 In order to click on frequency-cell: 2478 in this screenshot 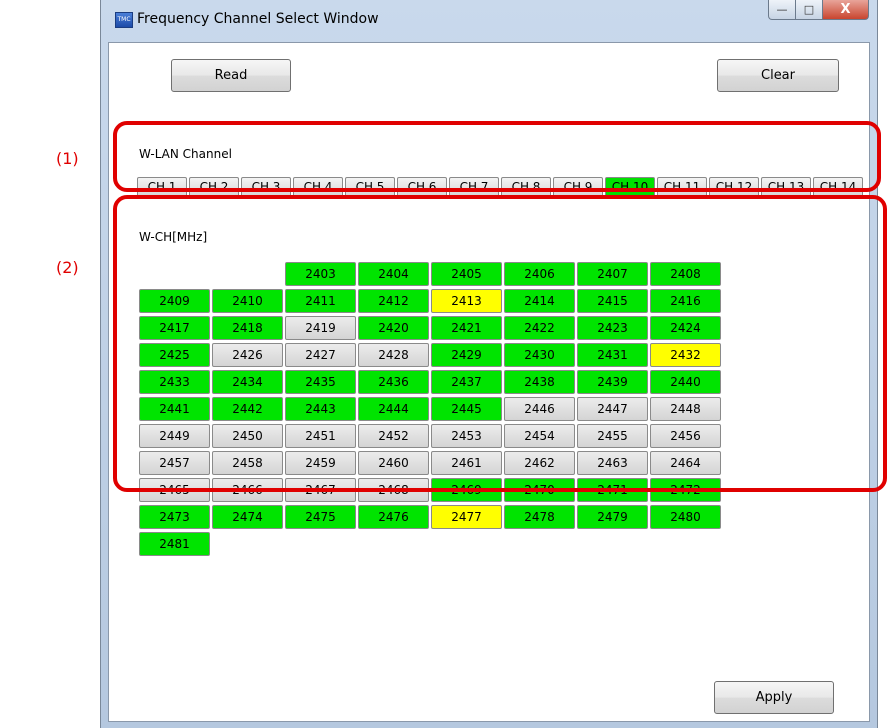, I will do `click(539, 517)`.